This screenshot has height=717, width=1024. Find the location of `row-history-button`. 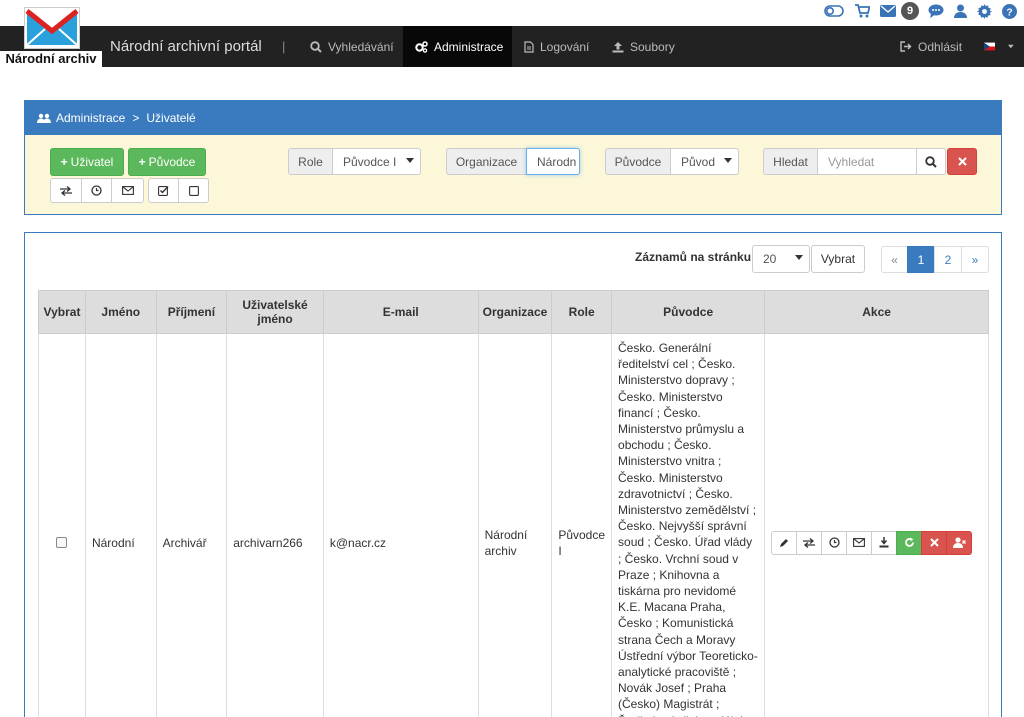

row-history-button is located at coordinates (834, 542).